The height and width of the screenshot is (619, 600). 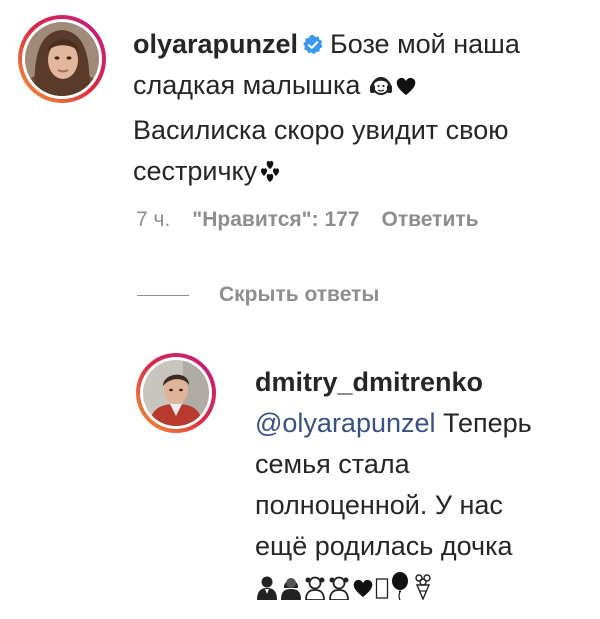 What do you see at coordinates (332, 464) in the screenshot?
I see `reply-text-line2: семья стала` at bounding box center [332, 464].